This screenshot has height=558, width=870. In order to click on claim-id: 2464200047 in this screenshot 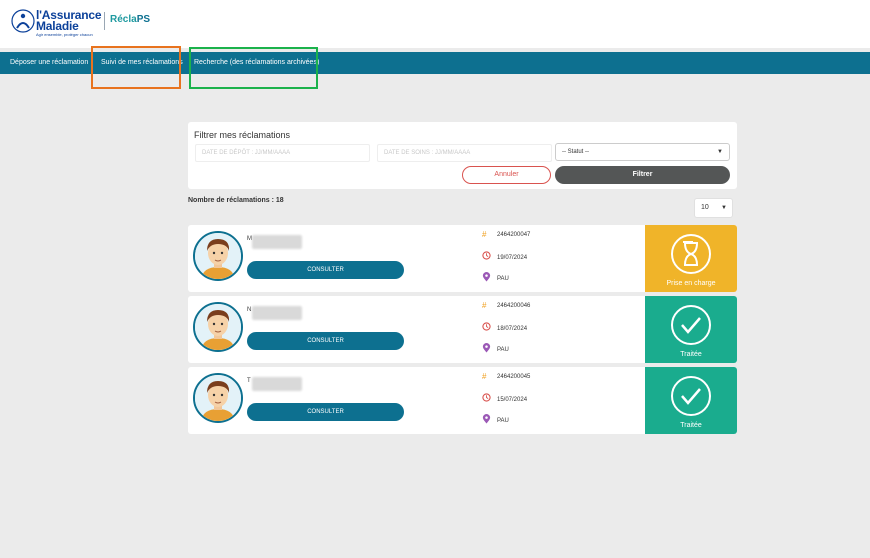, I will do `click(514, 235)`.